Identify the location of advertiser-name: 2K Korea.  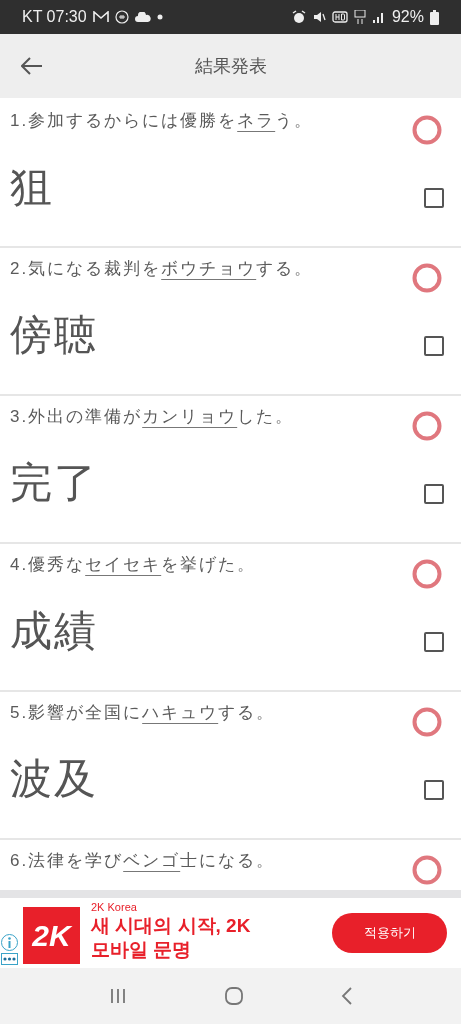
(114, 907).